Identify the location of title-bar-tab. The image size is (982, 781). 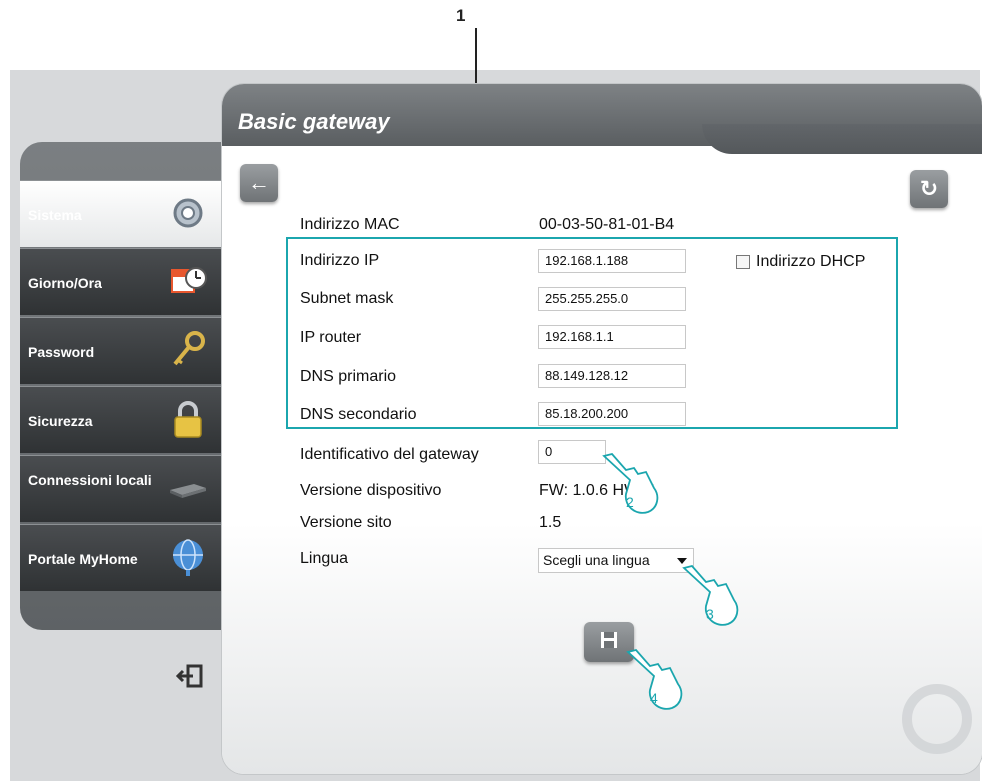
(842, 139).